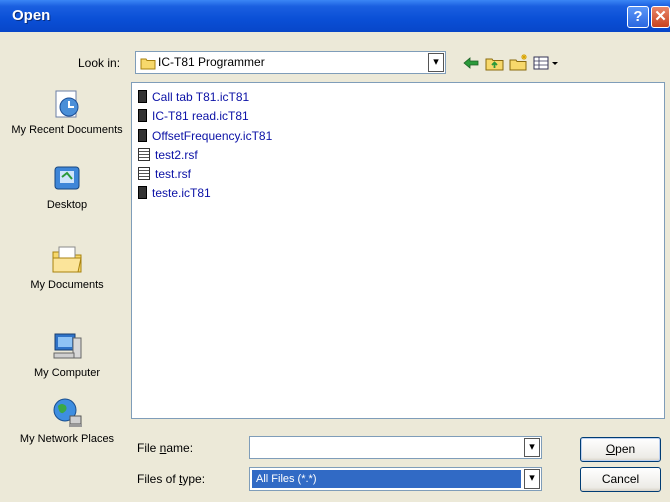 This screenshot has height=502, width=670. I want to click on back-icon, so click(471, 63).